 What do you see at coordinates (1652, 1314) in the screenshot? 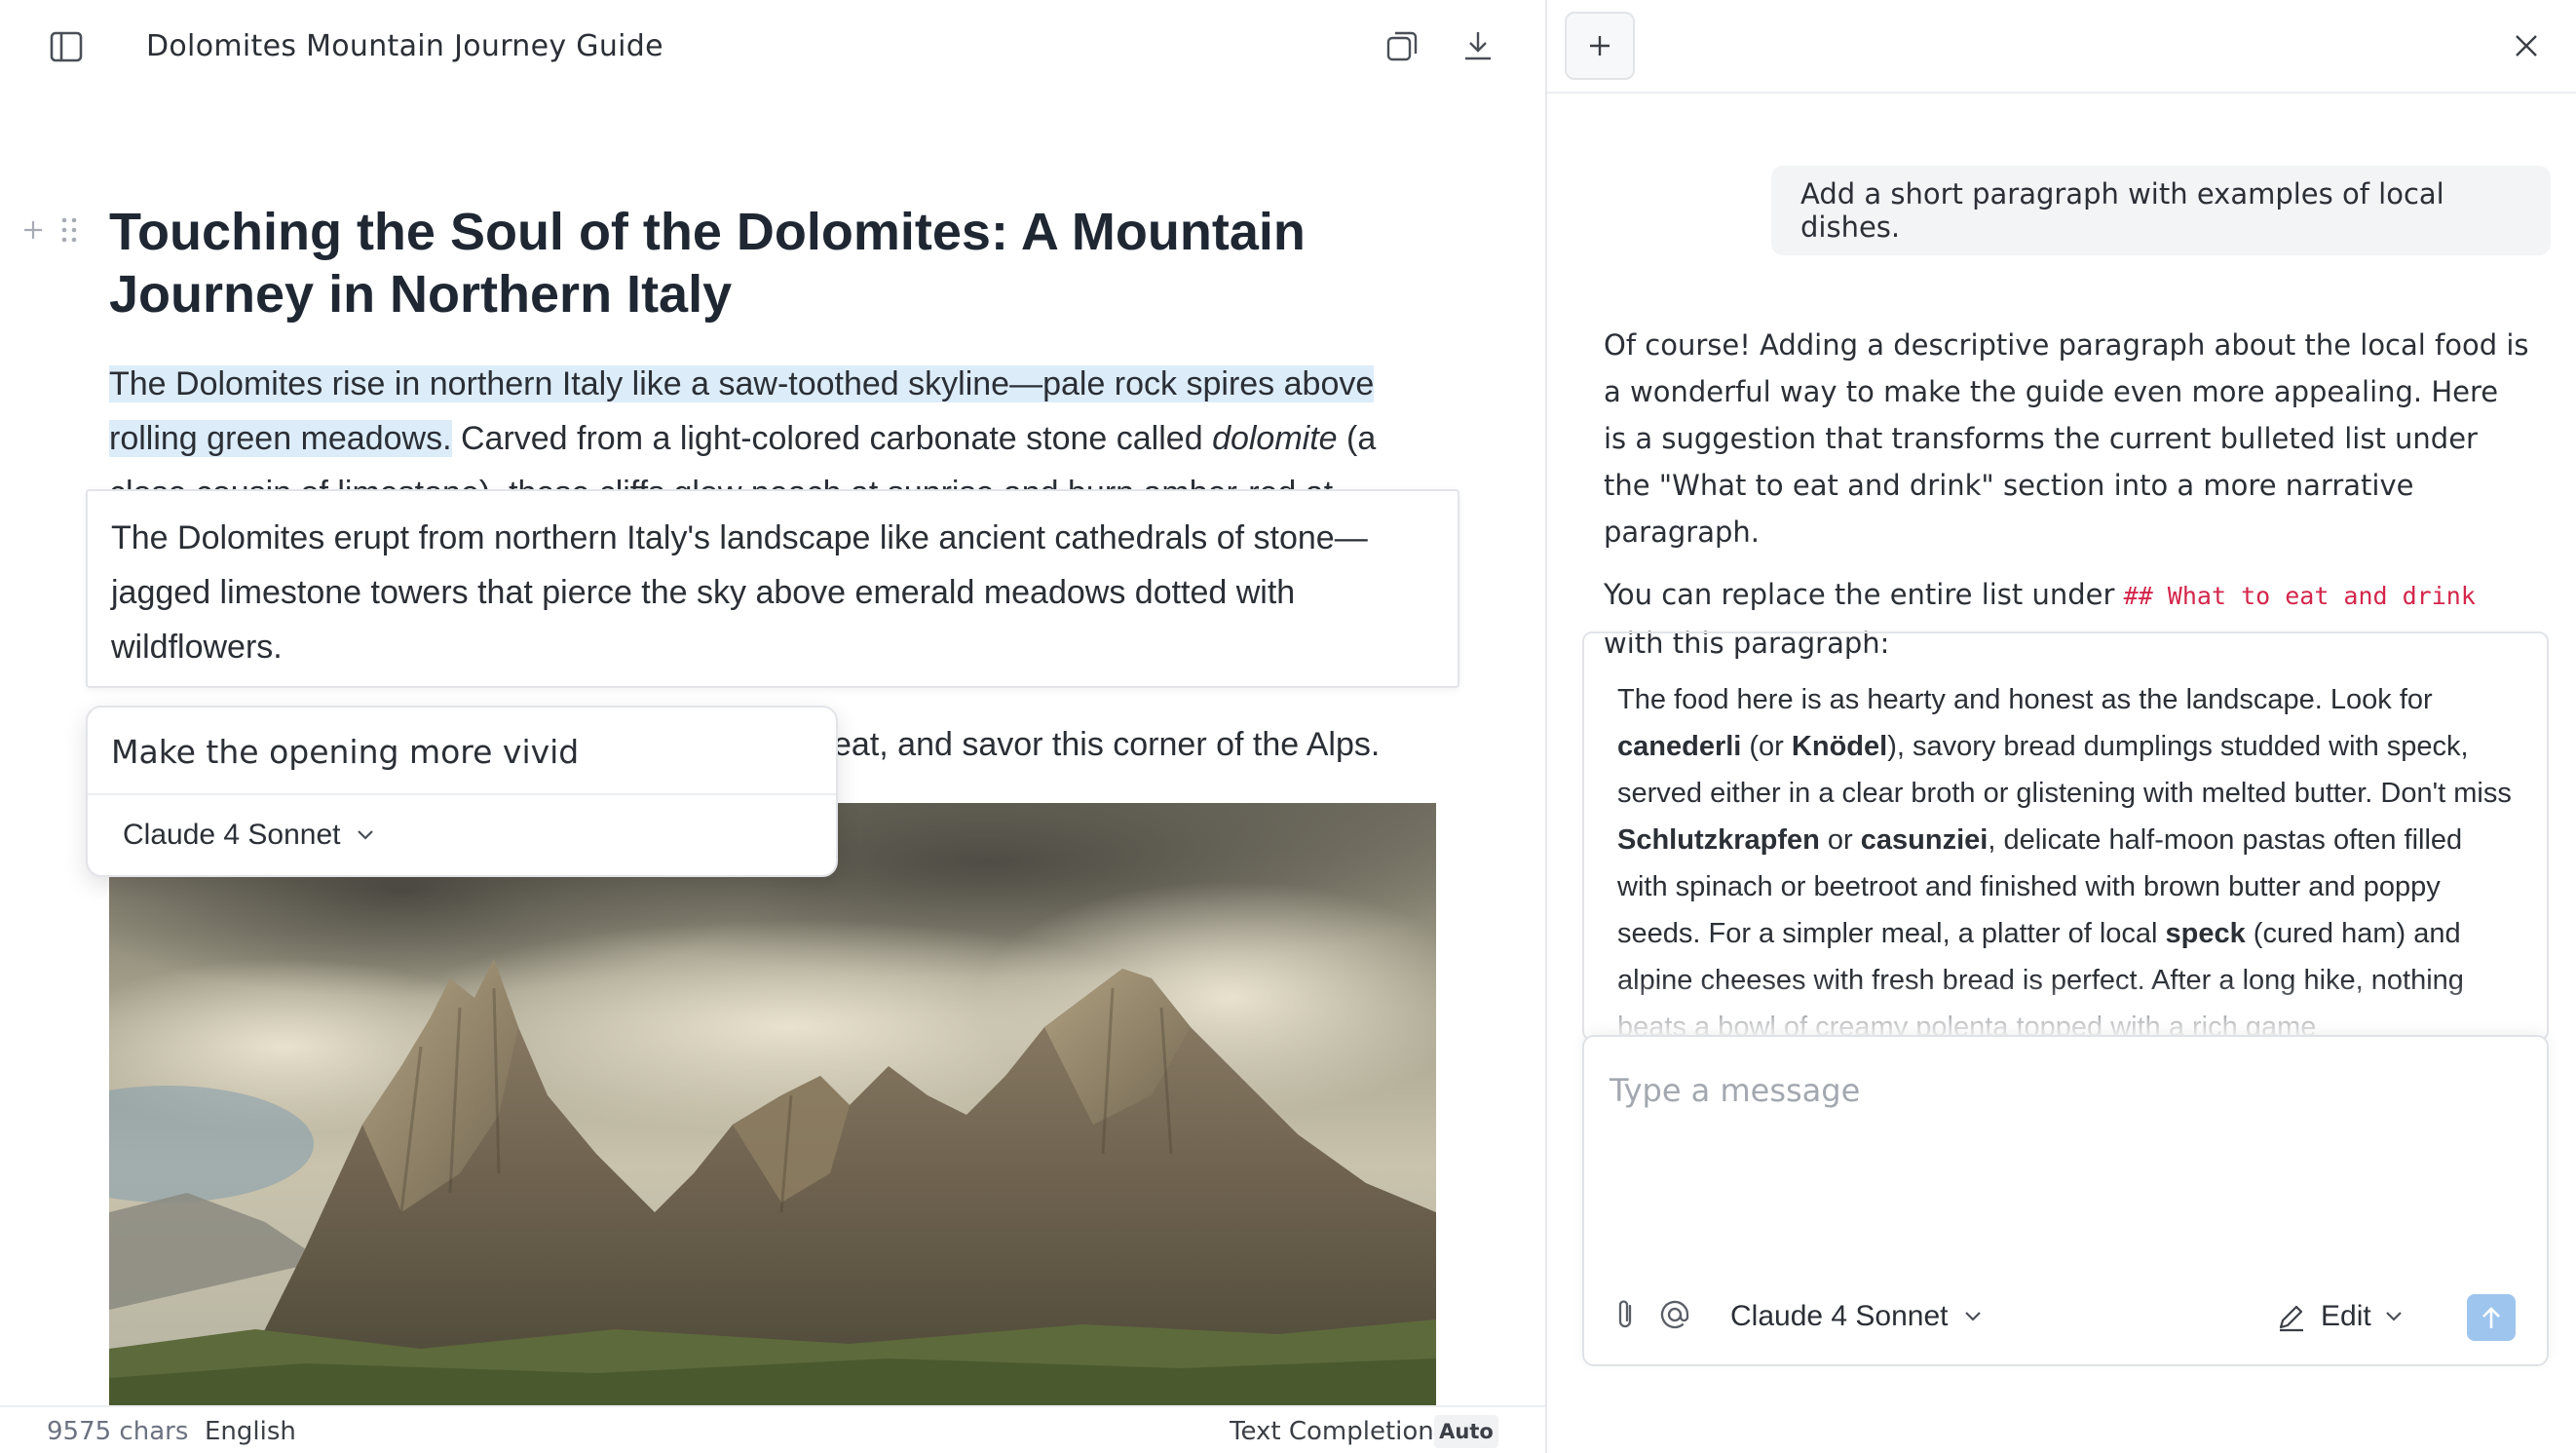
I see `composer-tools` at bounding box center [1652, 1314].